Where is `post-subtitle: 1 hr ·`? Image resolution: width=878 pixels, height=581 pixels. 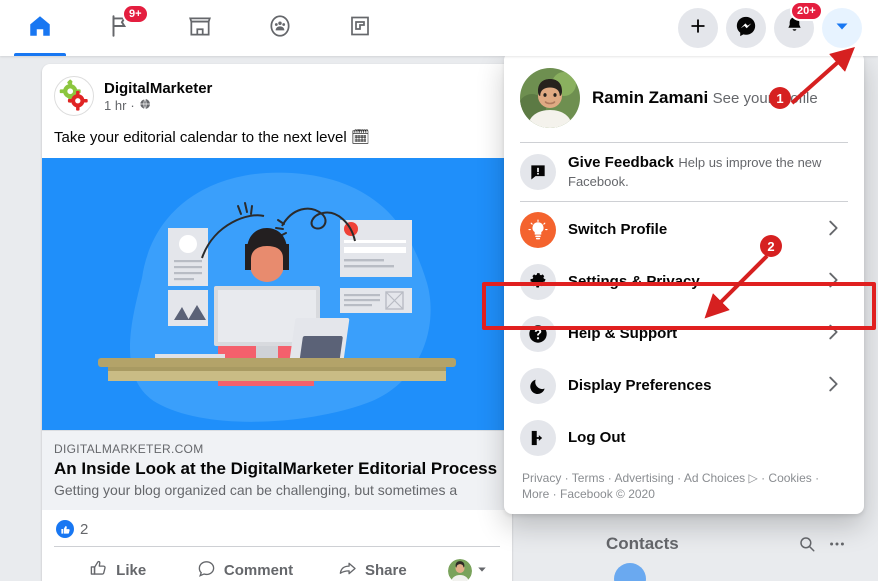
post-subtitle: 1 hr · is located at coordinates (158, 106).